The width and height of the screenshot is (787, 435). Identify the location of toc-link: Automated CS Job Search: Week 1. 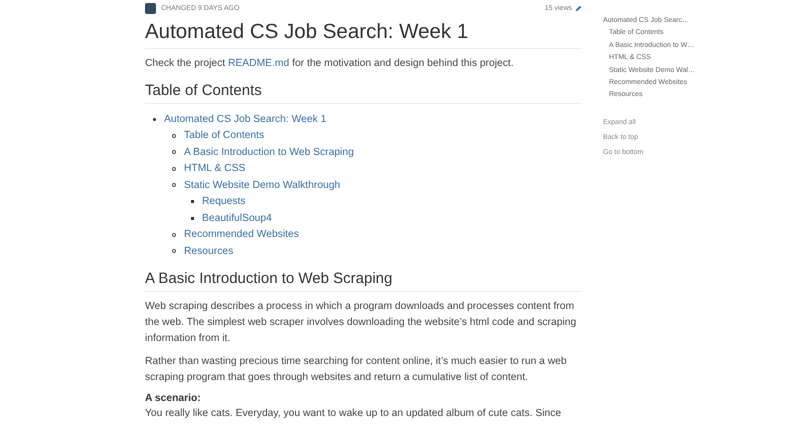
(245, 119).